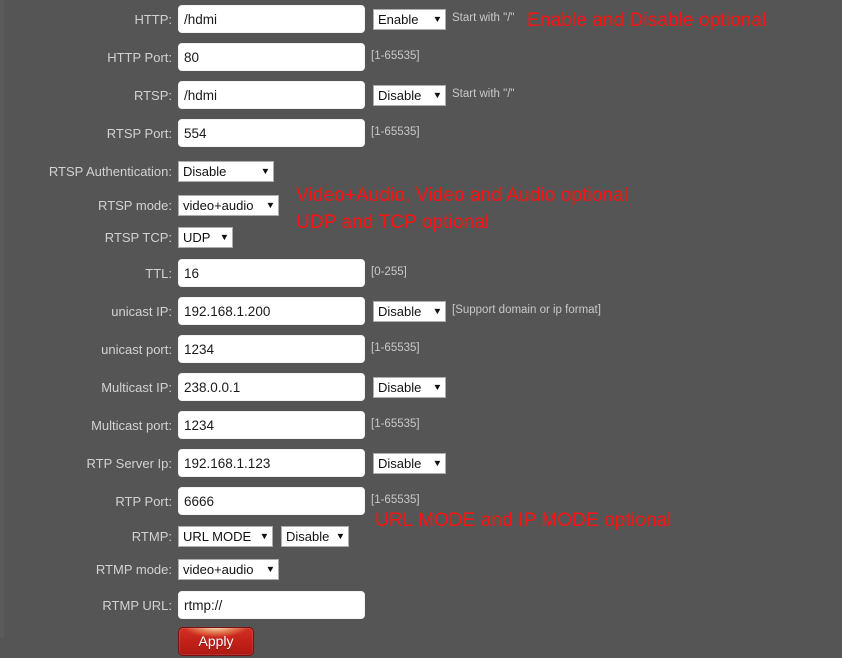 The width and height of the screenshot is (842, 658). I want to click on rtsp-authentication-select-value: Disable, so click(205, 171).